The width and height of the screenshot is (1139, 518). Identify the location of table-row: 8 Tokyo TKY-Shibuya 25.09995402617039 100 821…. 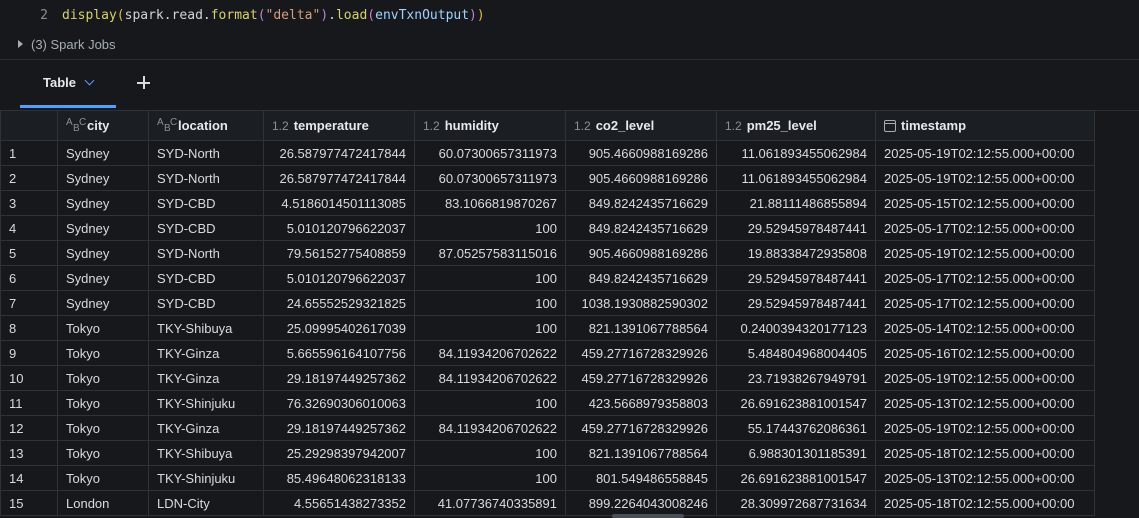
(547, 328).